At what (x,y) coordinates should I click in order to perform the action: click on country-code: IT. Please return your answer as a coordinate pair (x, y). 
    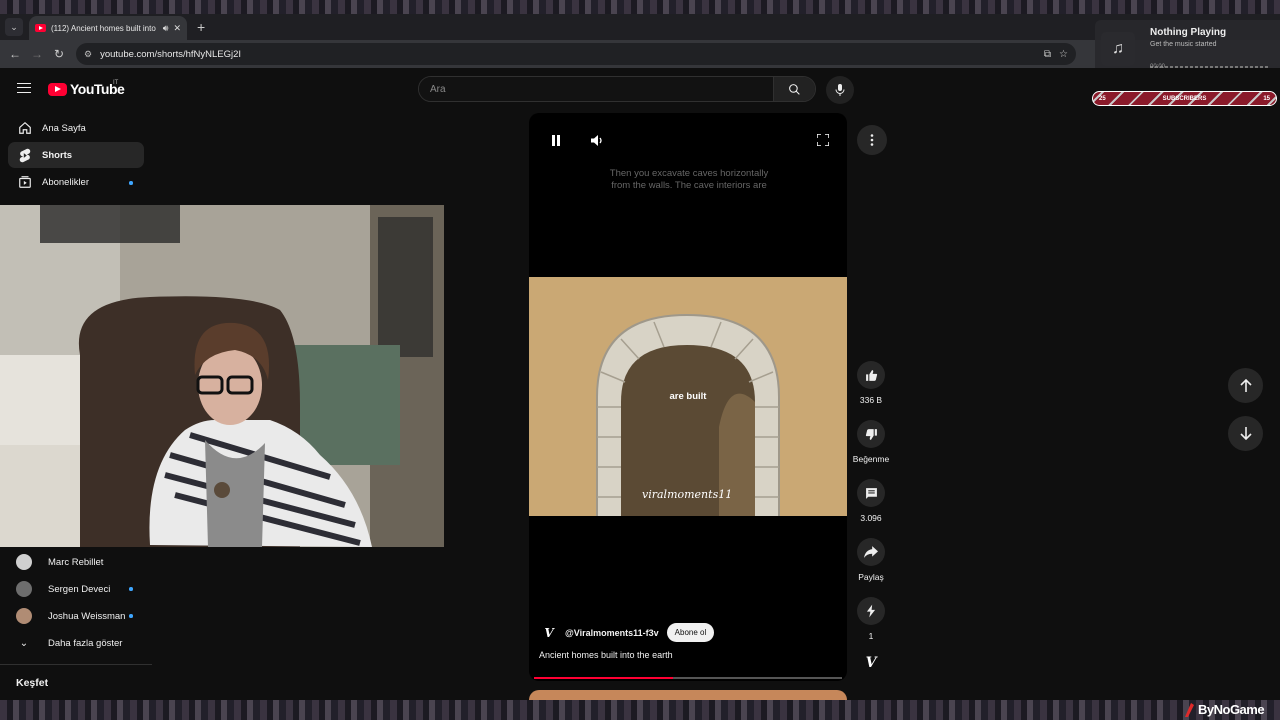
    Looking at the image, I should click on (116, 83).